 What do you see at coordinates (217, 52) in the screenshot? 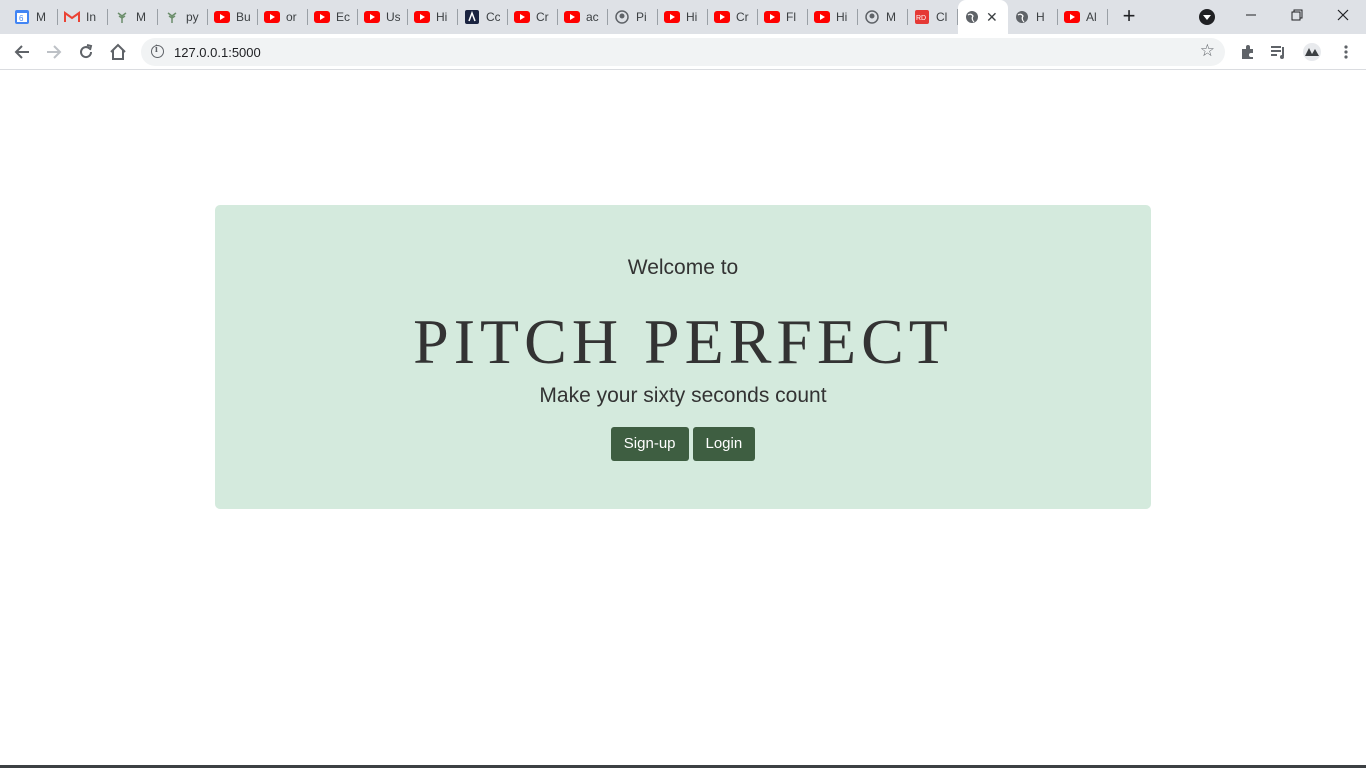
I see `url-text: 127.0.0.1:5000` at bounding box center [217, 52].